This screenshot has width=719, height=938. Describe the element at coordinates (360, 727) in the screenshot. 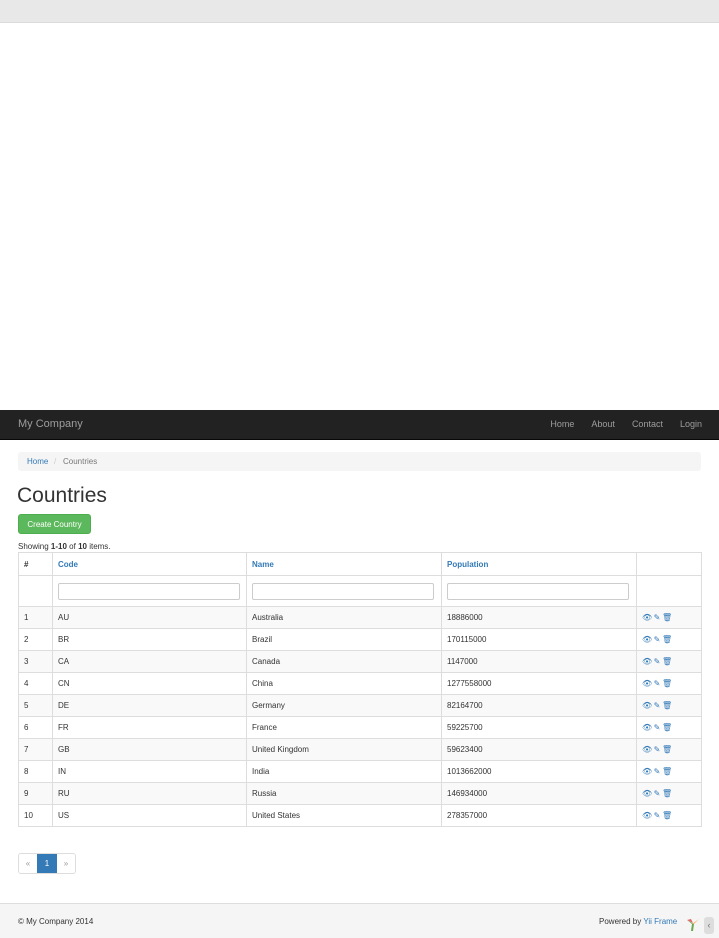

I see `table-row: 6 FR France 59225700 👁✎ 🗑` at that location.